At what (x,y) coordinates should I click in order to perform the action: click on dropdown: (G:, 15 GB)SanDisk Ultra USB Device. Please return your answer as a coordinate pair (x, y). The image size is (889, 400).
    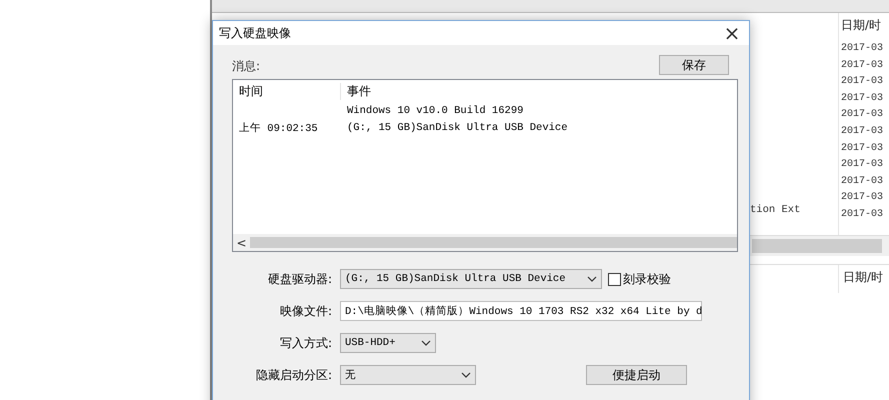
    Looking at the image, I should click on (471, 279).